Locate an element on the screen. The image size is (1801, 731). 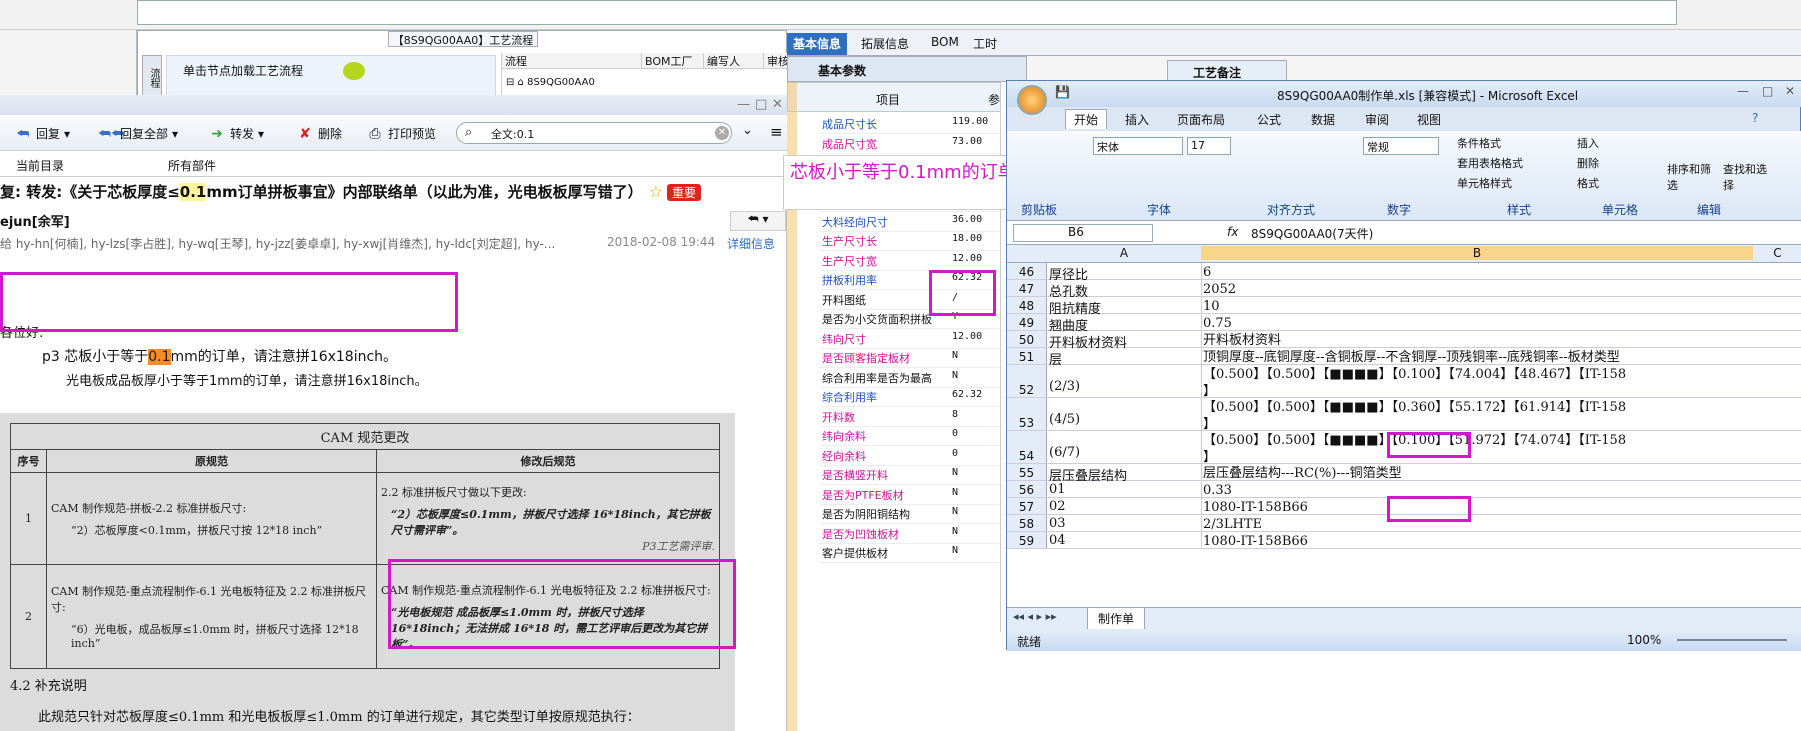
find-select-button: 查找和选择 is located at coordinates (1747, 177).